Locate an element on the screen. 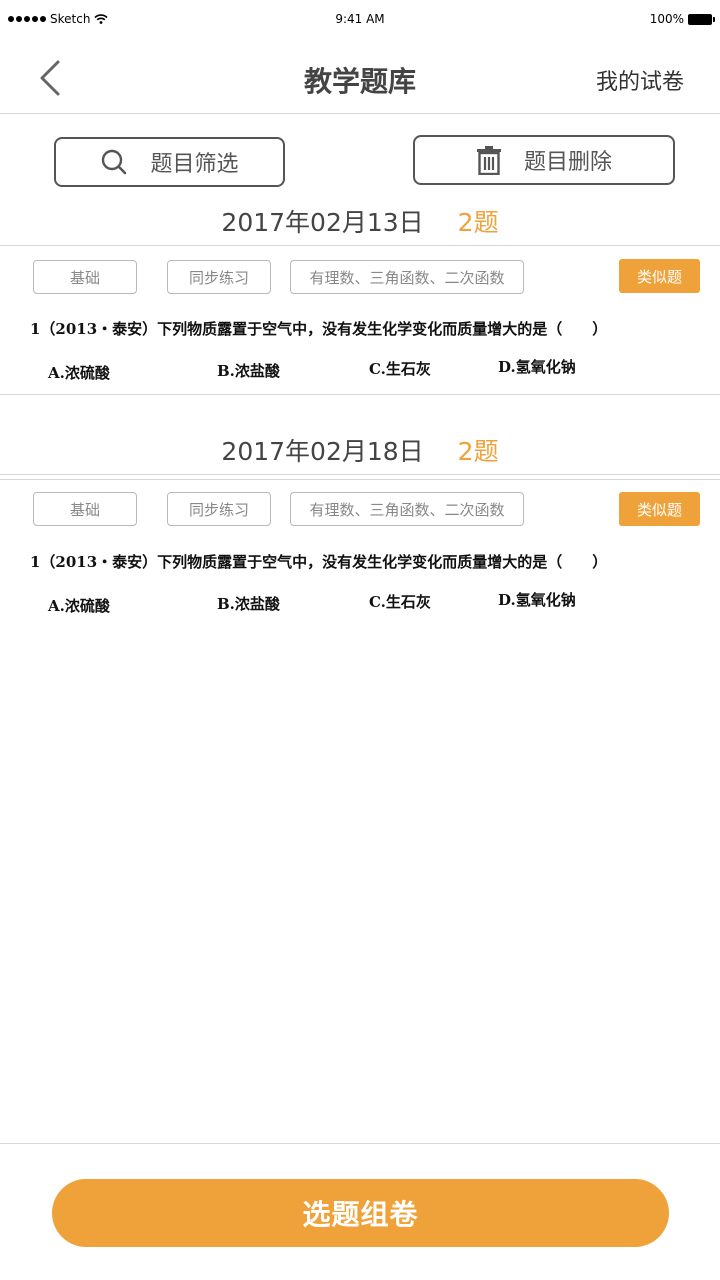 This screenshot has height=1280, width=720. navigation-bar: 教学题库 我的试卷 is located at coordinates (360, 77).